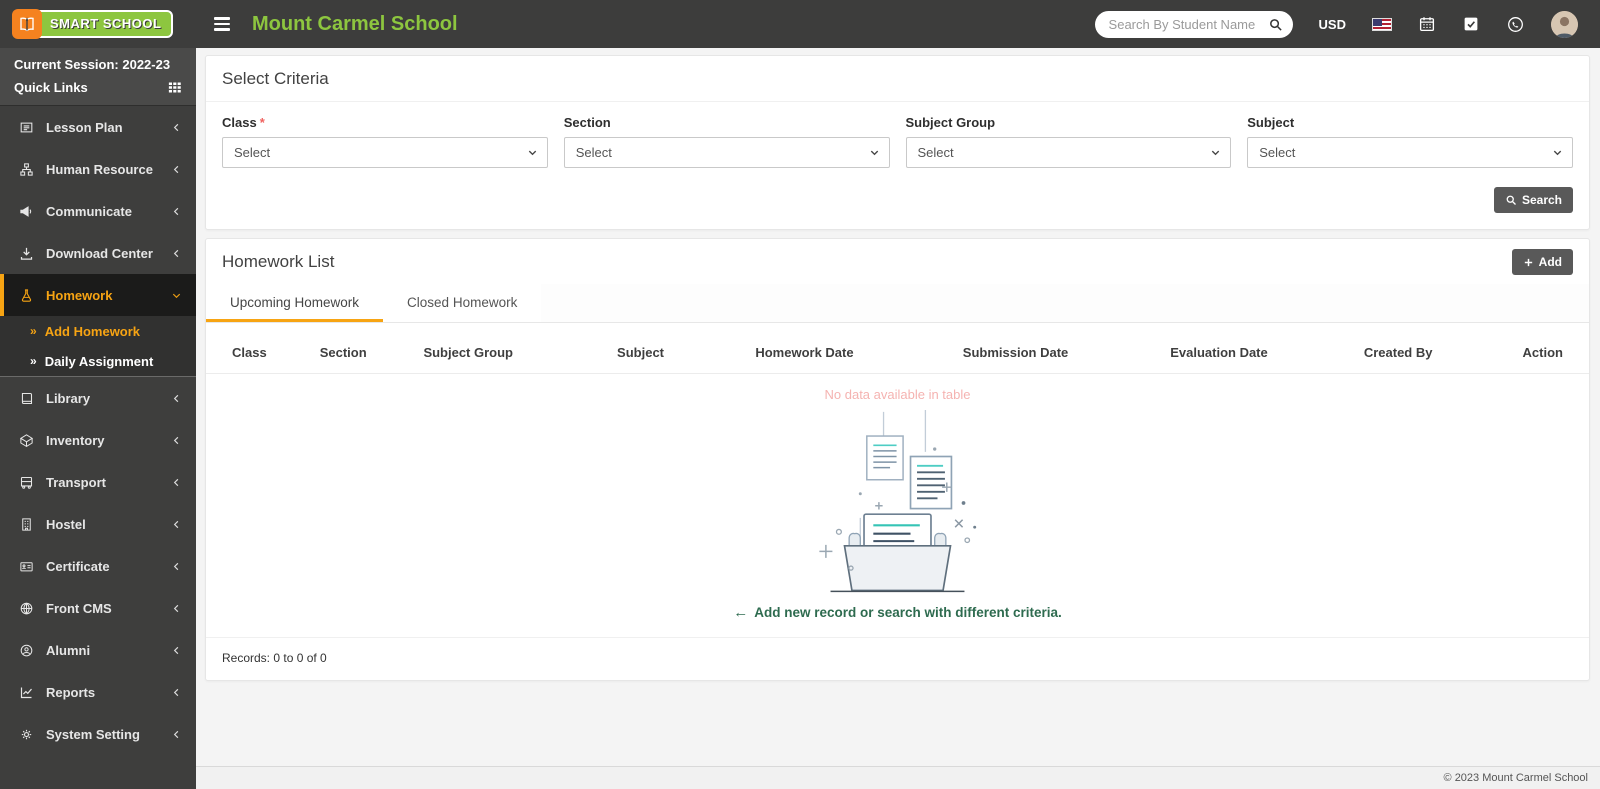  Describe the element at coordinates (1547, 353) in the screenshot. I see `column-header-action: Action` at that location.